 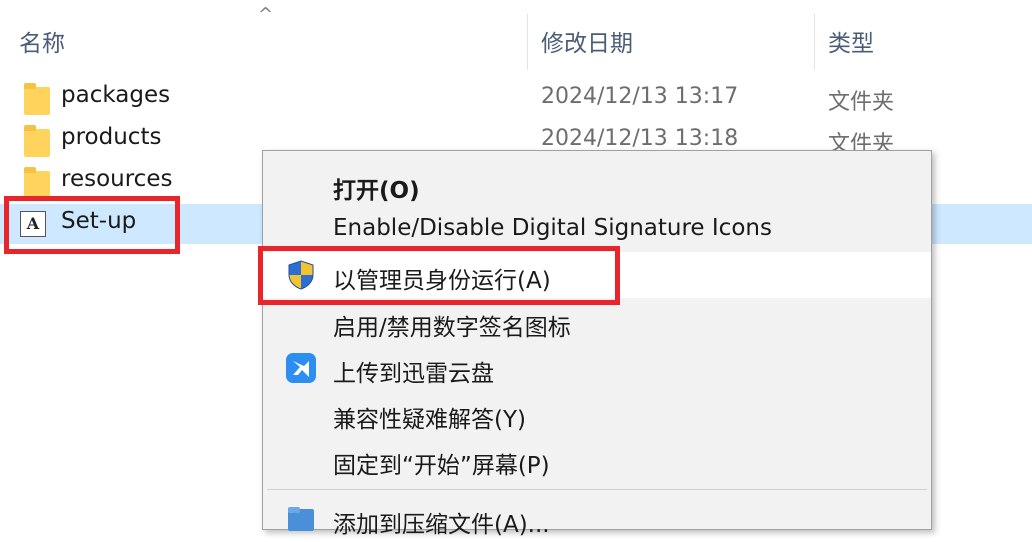 What do you see at coordinates (413, 374) in the screenshot?
I see `menu-item-label: 上传到迅雷云盘` at bounding box center [413, 374].